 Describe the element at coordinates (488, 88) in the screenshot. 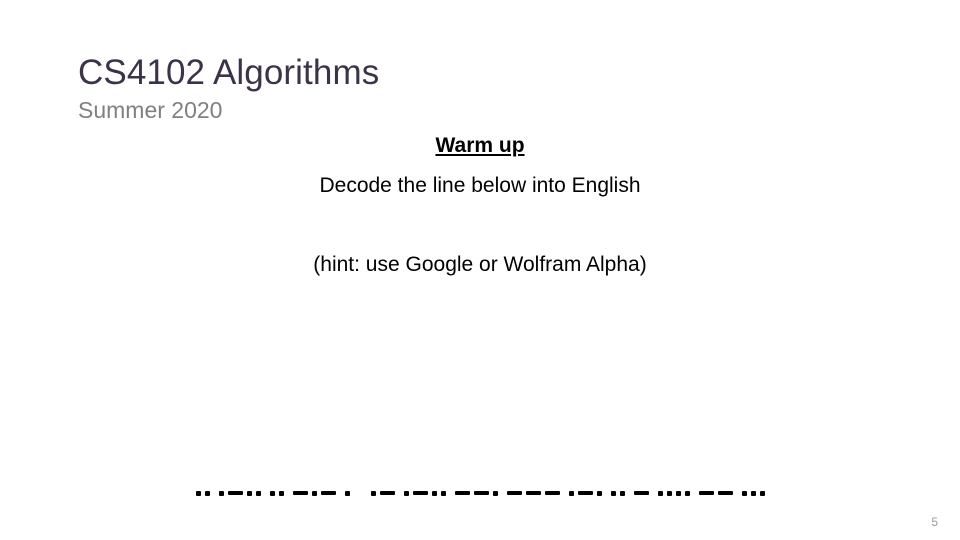

I see `title-block: CS4102 Algorithms Summer 2020` at that location.